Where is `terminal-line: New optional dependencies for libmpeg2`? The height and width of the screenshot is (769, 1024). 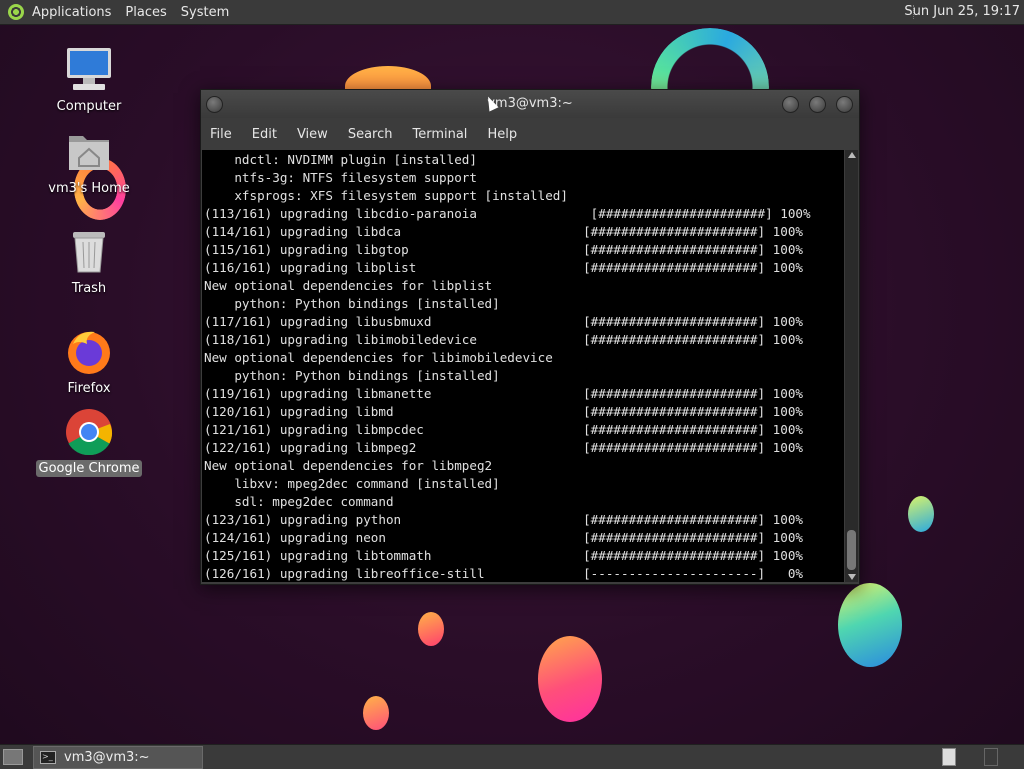 terminal-line: New optional dependencies for libmpeg2 is located at coordinates (348, 465).